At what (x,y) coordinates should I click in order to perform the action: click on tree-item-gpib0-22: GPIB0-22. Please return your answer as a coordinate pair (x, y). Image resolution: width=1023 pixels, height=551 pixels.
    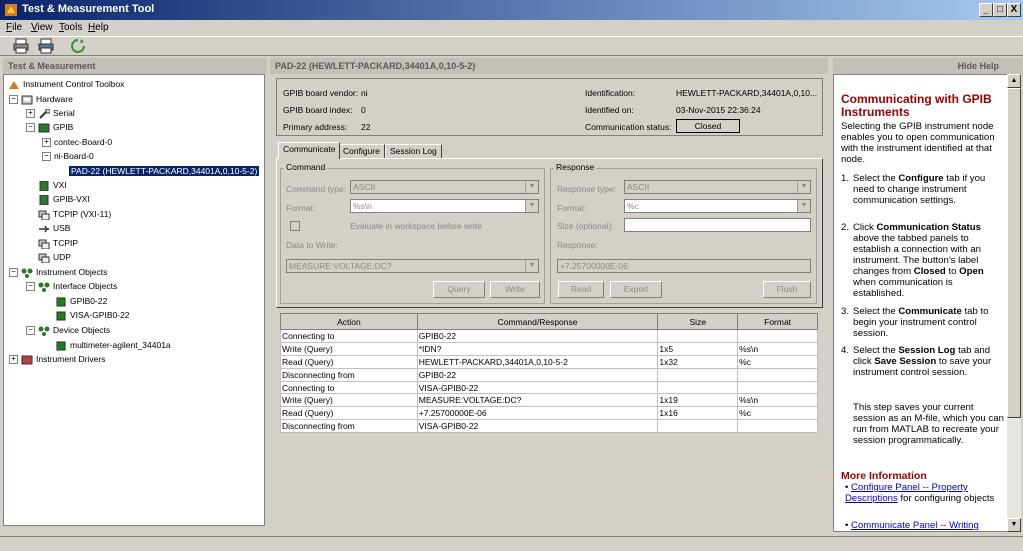
    Looking at the image, I should click on (81, 301).